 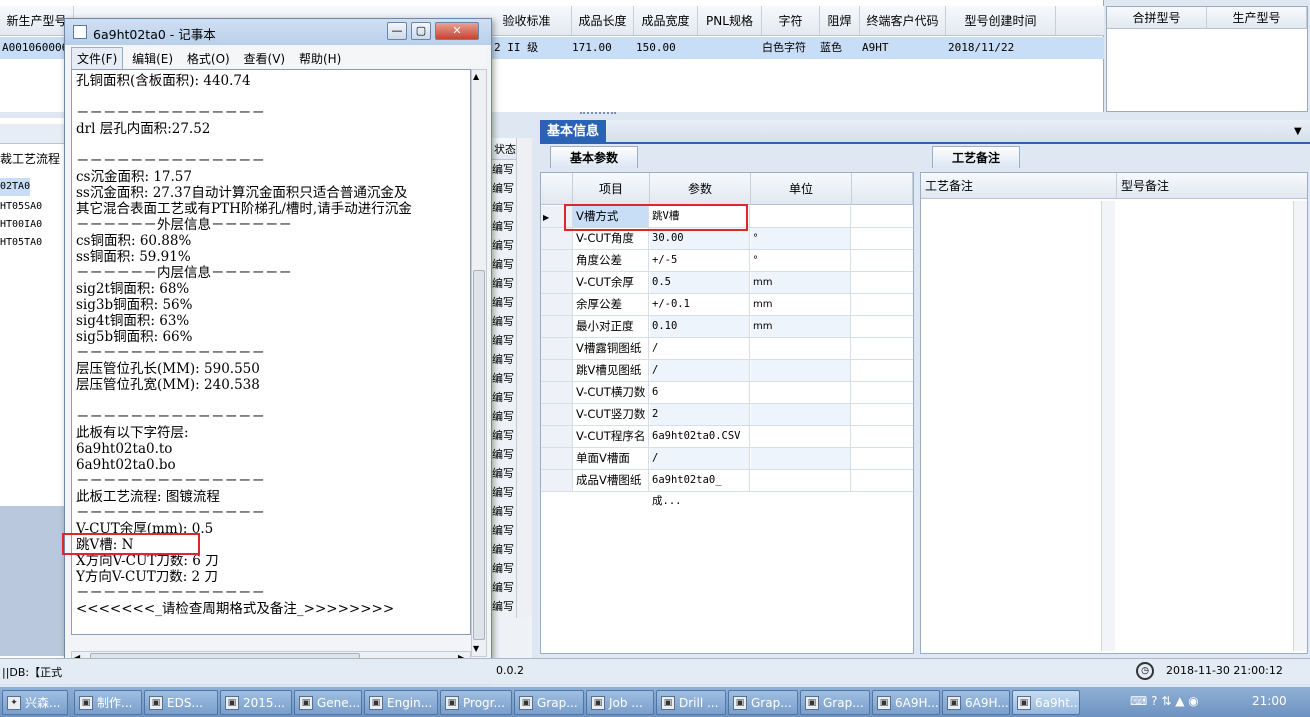 What do you see at coordinates (666, 21) in the screenshot?
I see `col-header-width: 成品宽度` at bounding box center [666, 21].